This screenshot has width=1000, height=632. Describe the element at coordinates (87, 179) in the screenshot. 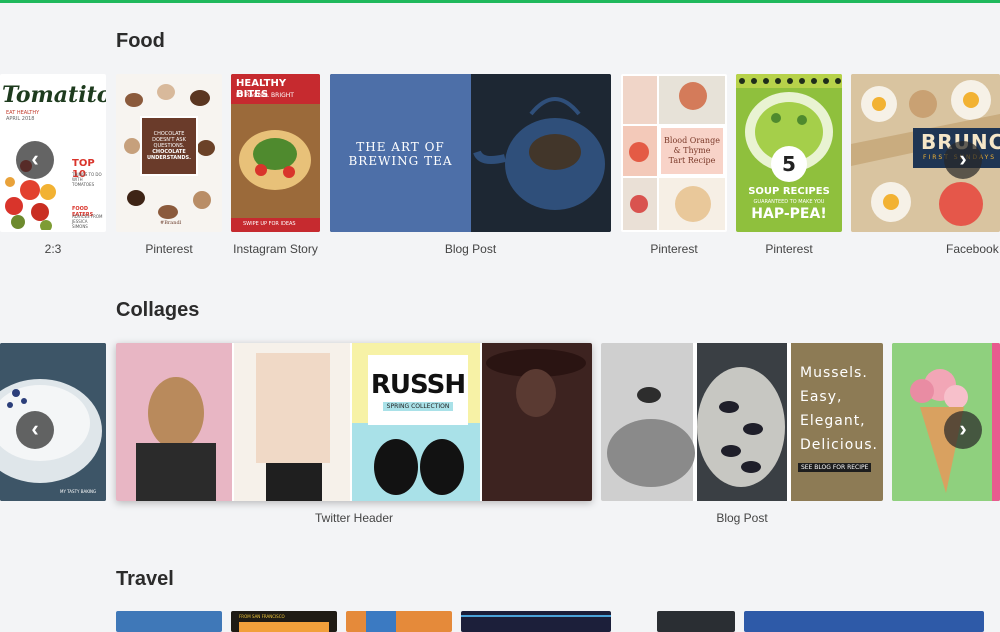

I see `tomatito-teaser-sub: THINGS TO DO WITH TOMATOES` at that location.